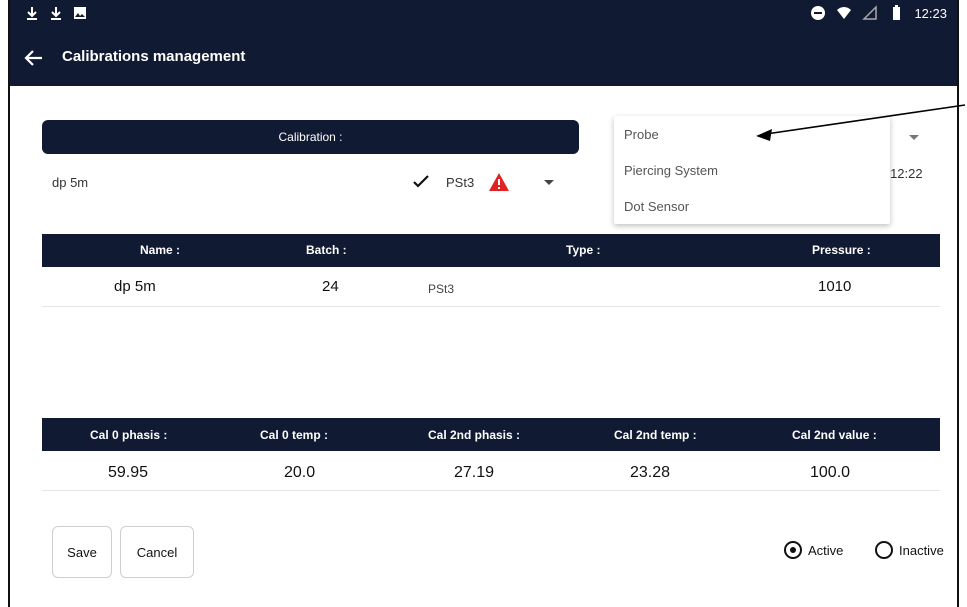 This screenshot has width=967, height=607. Describe the element at coordinates (474, 435) in the screenshot. I see `header-cal2-phasis: Cal 2nd phasis :` at that location.